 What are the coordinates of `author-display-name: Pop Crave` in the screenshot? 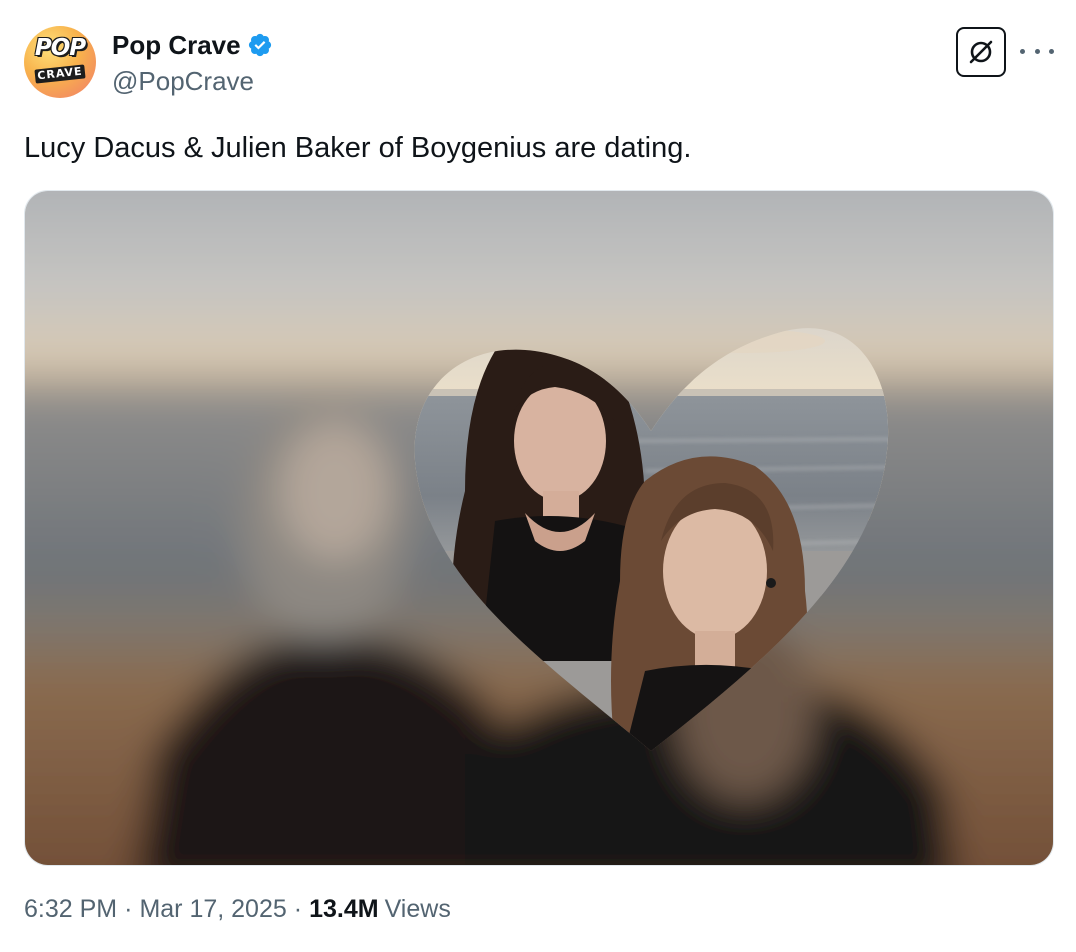 It's located at (176, 45).